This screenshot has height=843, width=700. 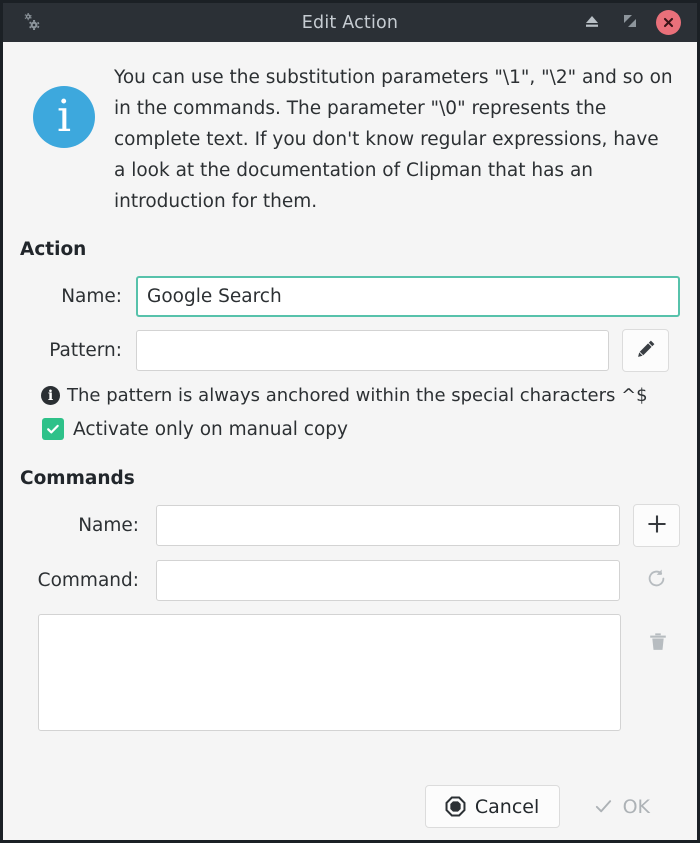 I want to click on pattern-edit-button, so click(x=645, y=350).